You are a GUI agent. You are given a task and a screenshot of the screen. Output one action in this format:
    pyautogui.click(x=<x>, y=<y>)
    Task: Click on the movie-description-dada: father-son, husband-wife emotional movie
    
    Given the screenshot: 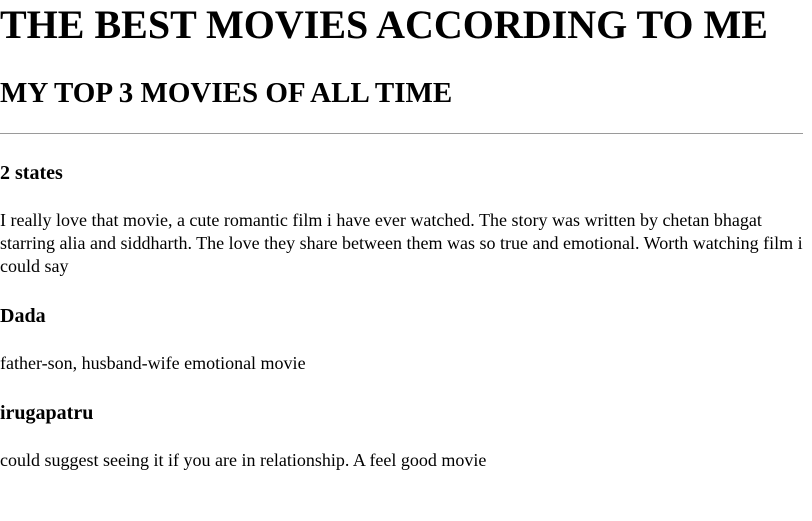 What is the action you would take?
    pyautogui.click(x=153, y=363)
    